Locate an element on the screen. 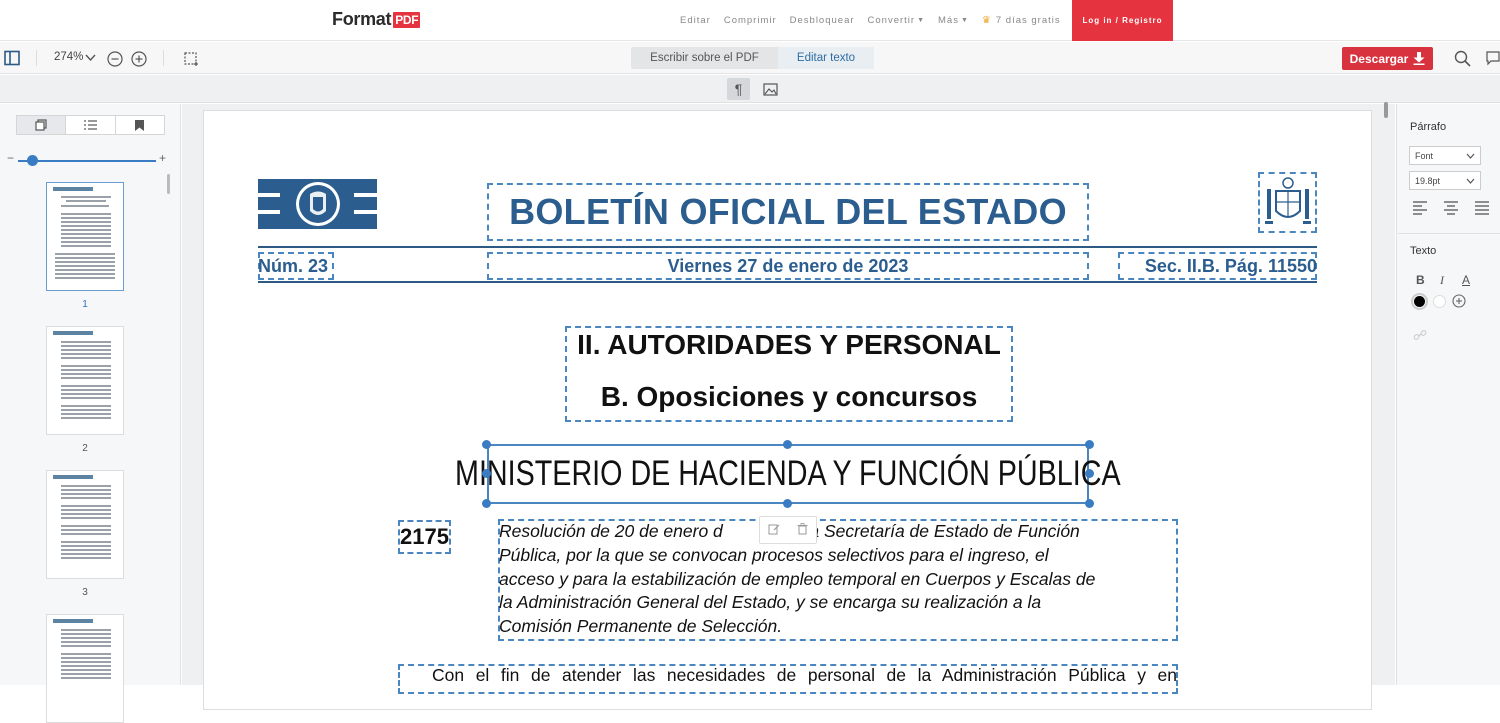 The image size is (1500, 723). issue-number: Núm. 23 is located at coordinates (293, 265).